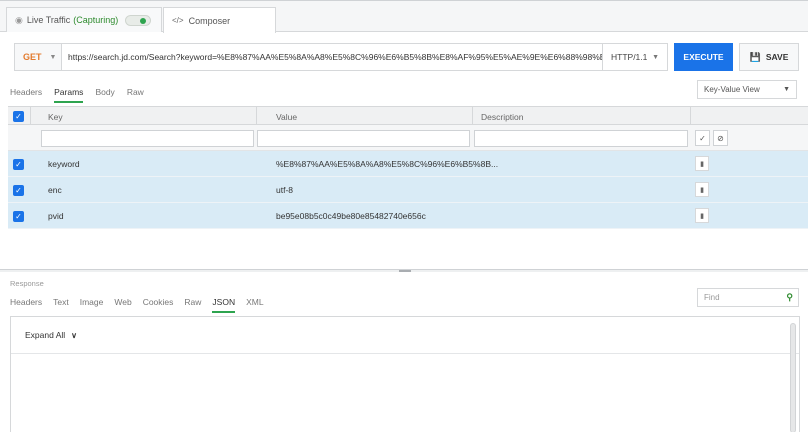  I want to click on drag-handle-icon, so click(405, 271).